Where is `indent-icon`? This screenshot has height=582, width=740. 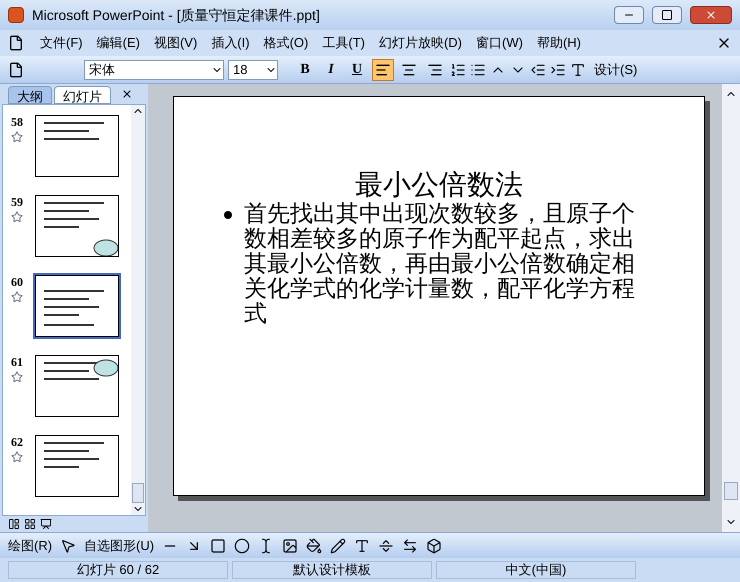 indent-icon is located at coordinates (558, 70).